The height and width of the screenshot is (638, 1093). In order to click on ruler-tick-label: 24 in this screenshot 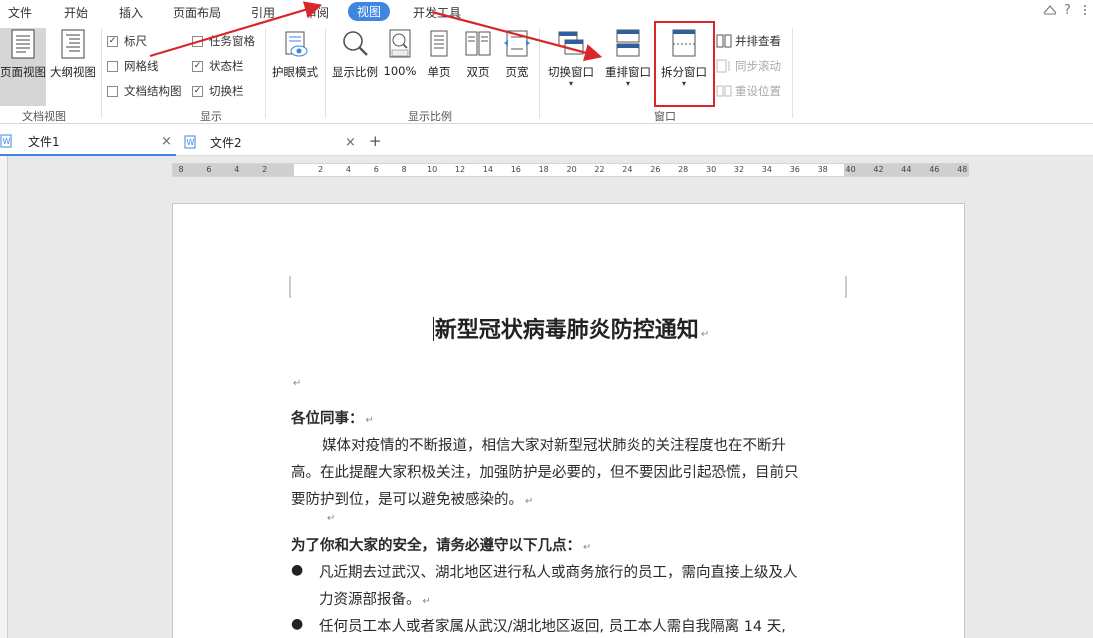, I will do `click(627, 169)`.